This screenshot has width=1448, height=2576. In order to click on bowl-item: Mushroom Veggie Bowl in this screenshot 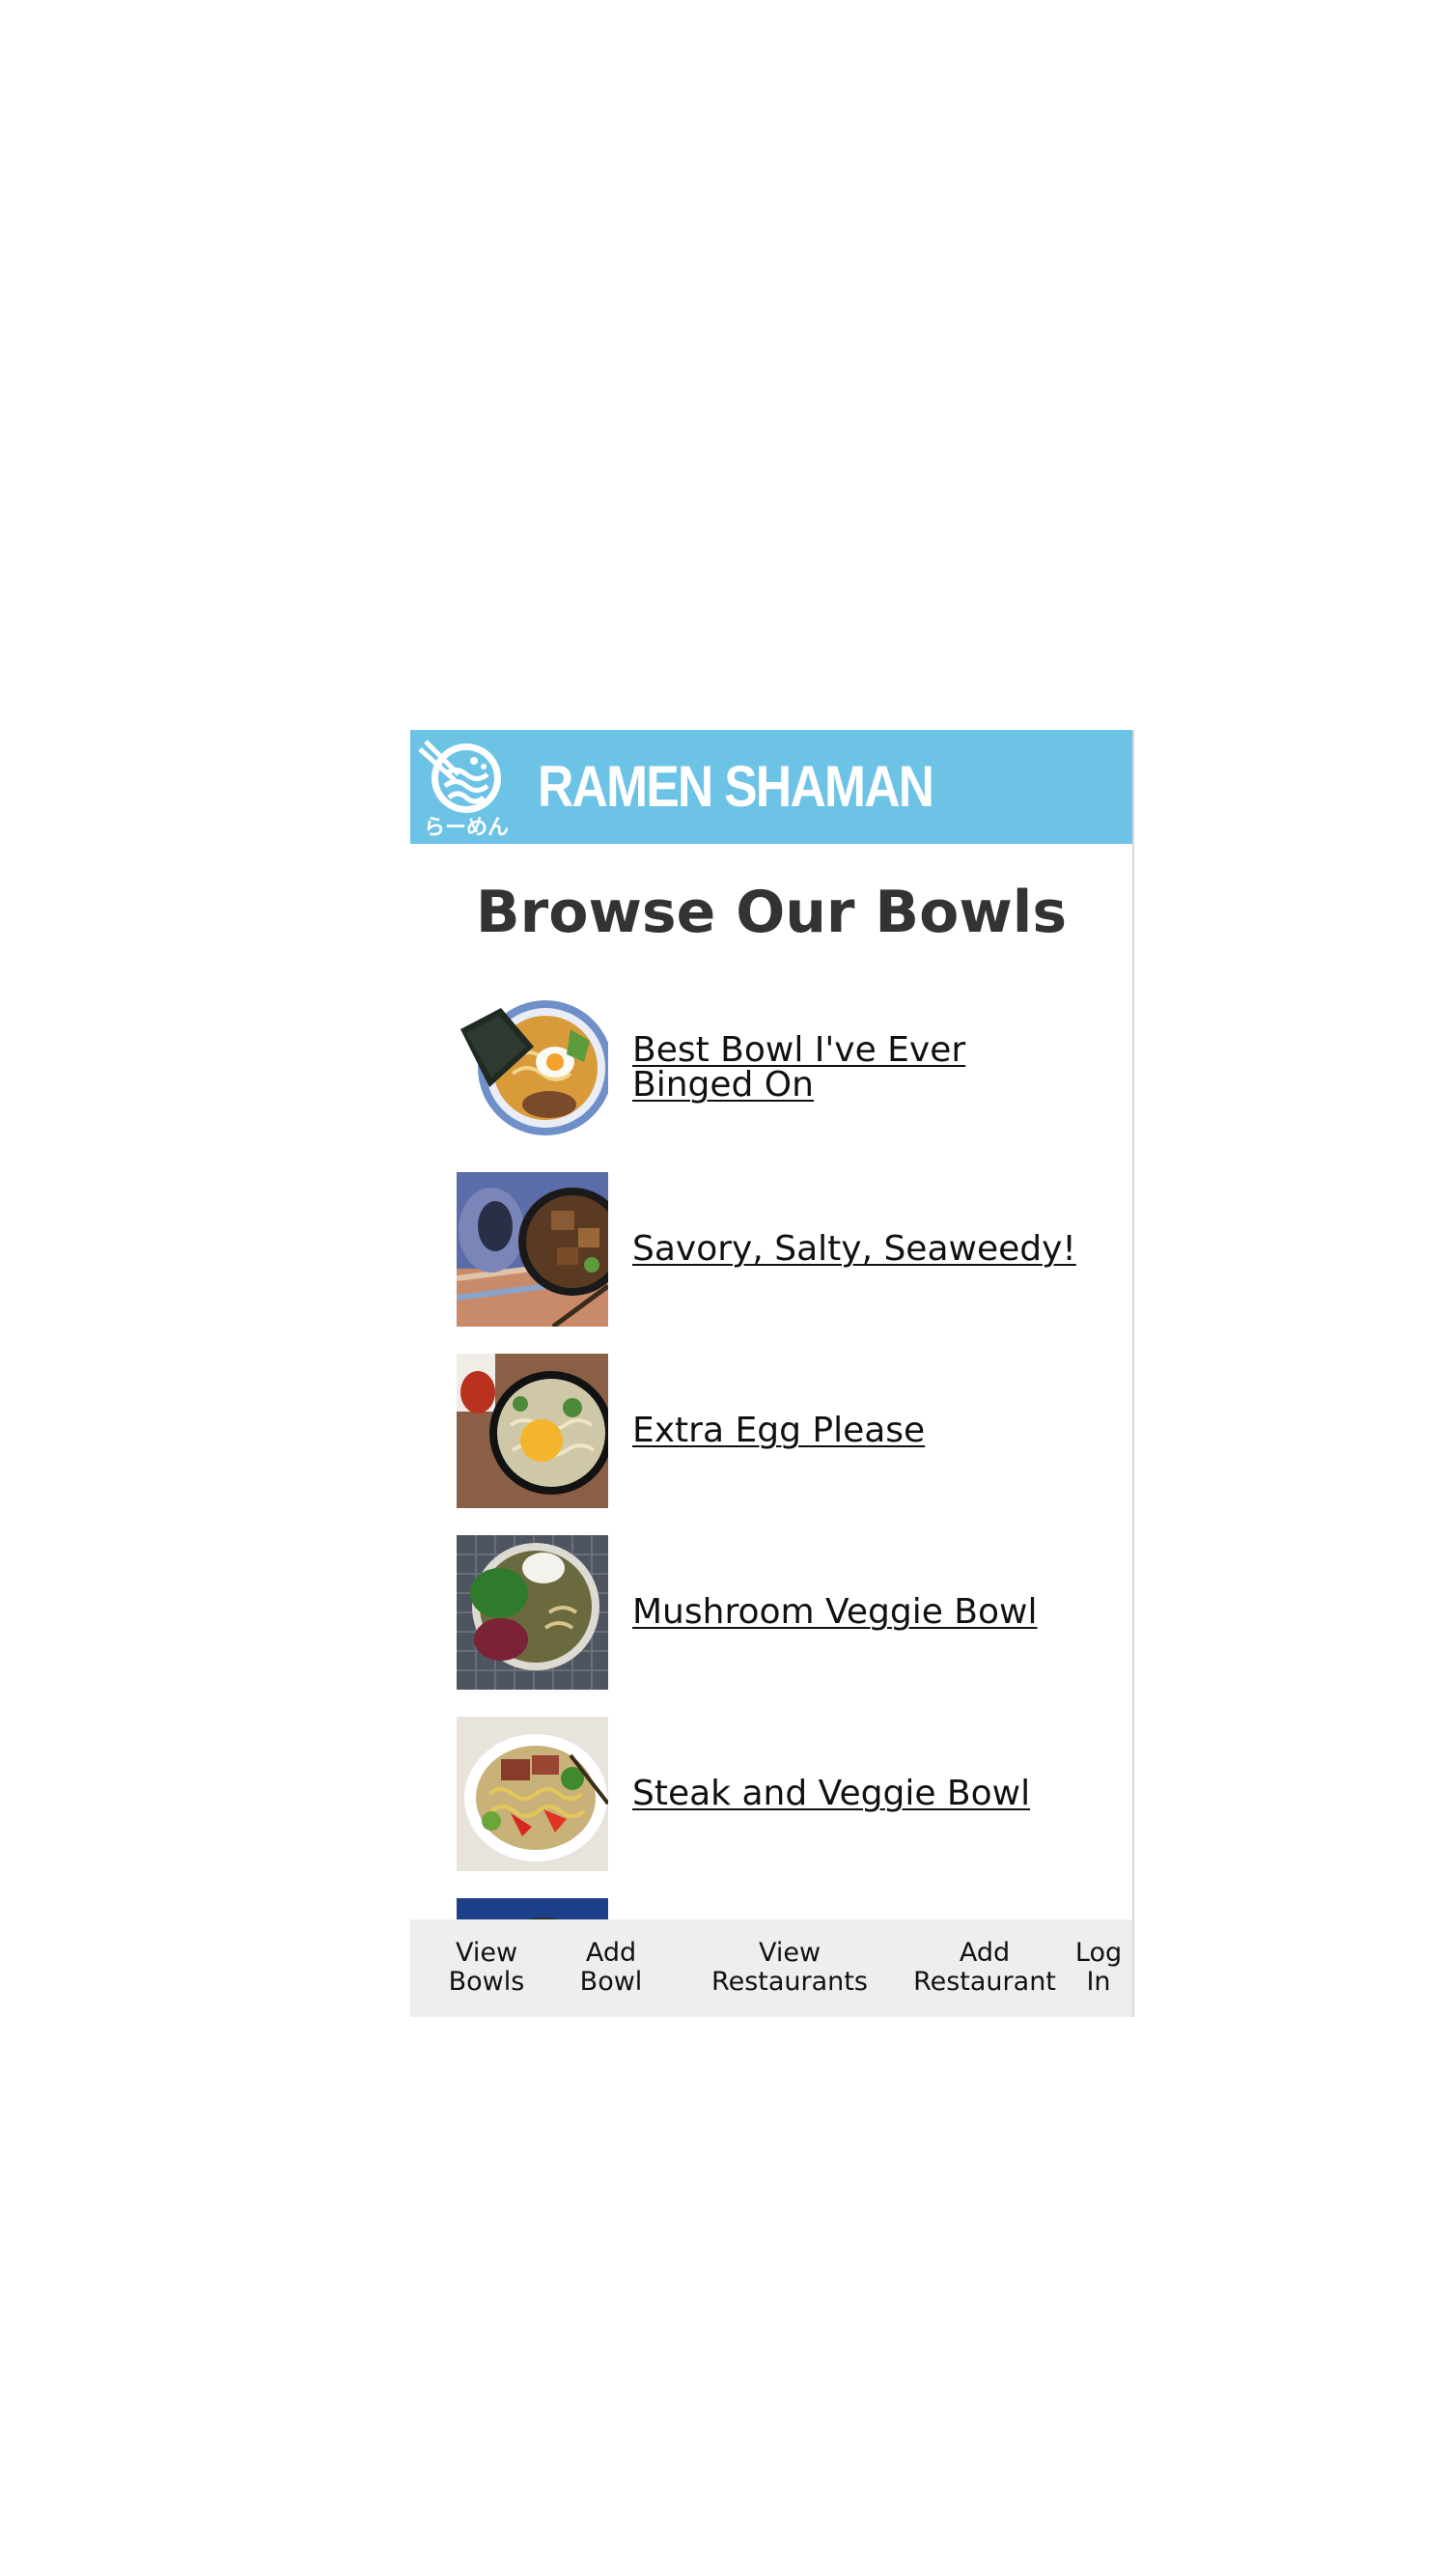, I will do `click(785, 1626)`.